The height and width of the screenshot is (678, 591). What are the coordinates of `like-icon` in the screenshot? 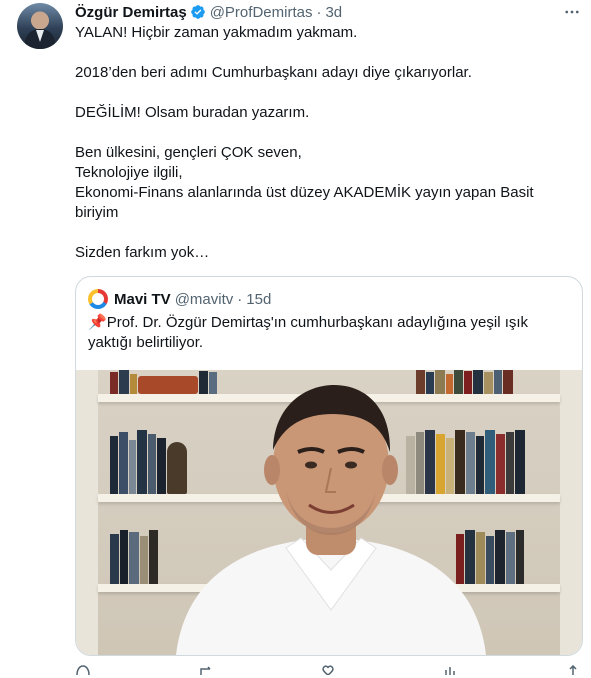 It's located at (328, 670).